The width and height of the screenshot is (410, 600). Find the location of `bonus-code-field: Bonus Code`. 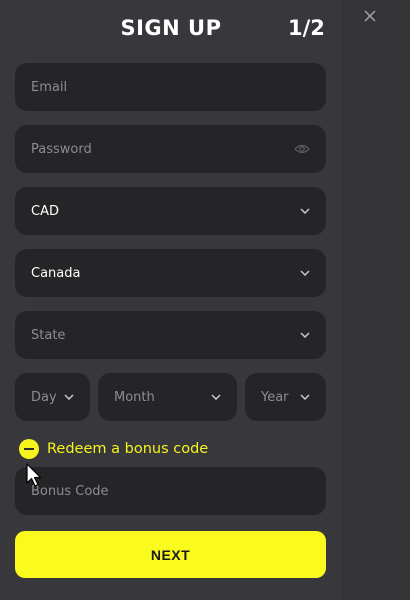

bonus-code-field: Bonus Code is located at coordinates (170, 491).